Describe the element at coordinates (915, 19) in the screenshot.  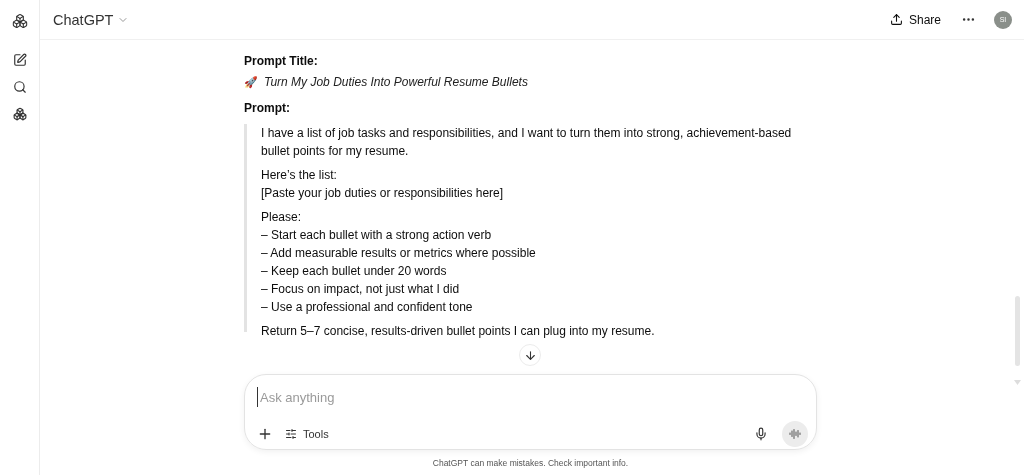
I see `share-button: Share` at that location.